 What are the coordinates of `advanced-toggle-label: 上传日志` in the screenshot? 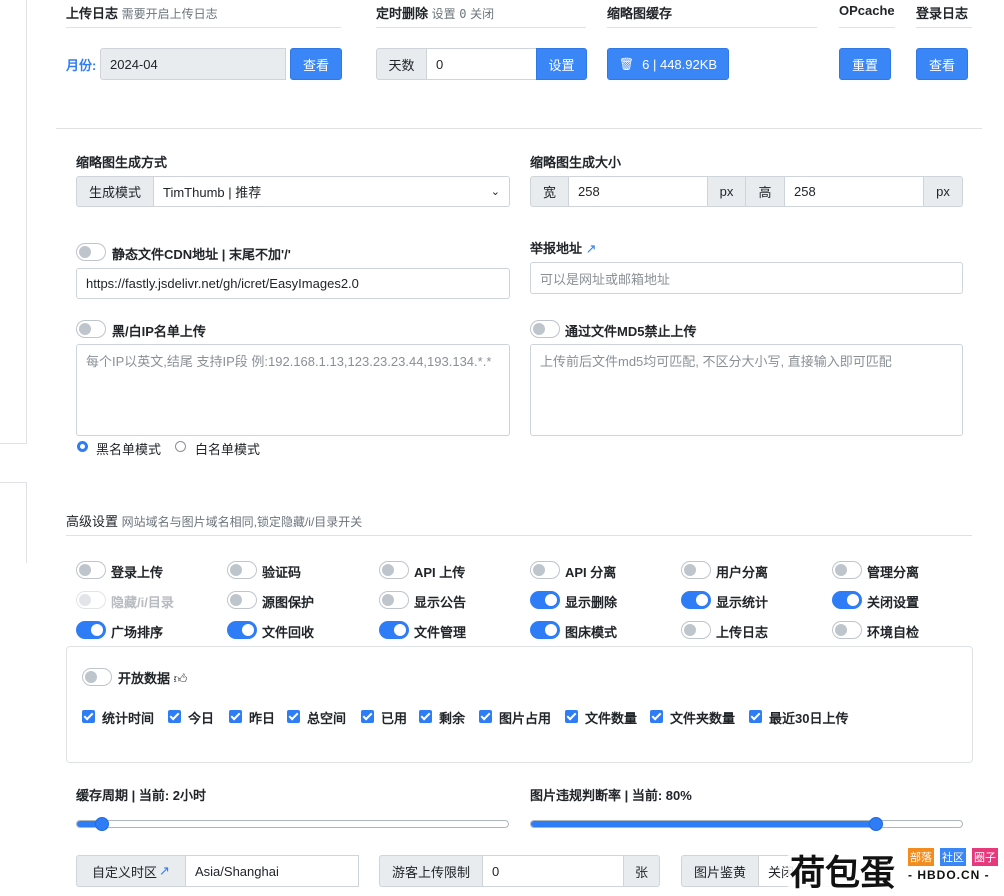 It's located at (742, 632).